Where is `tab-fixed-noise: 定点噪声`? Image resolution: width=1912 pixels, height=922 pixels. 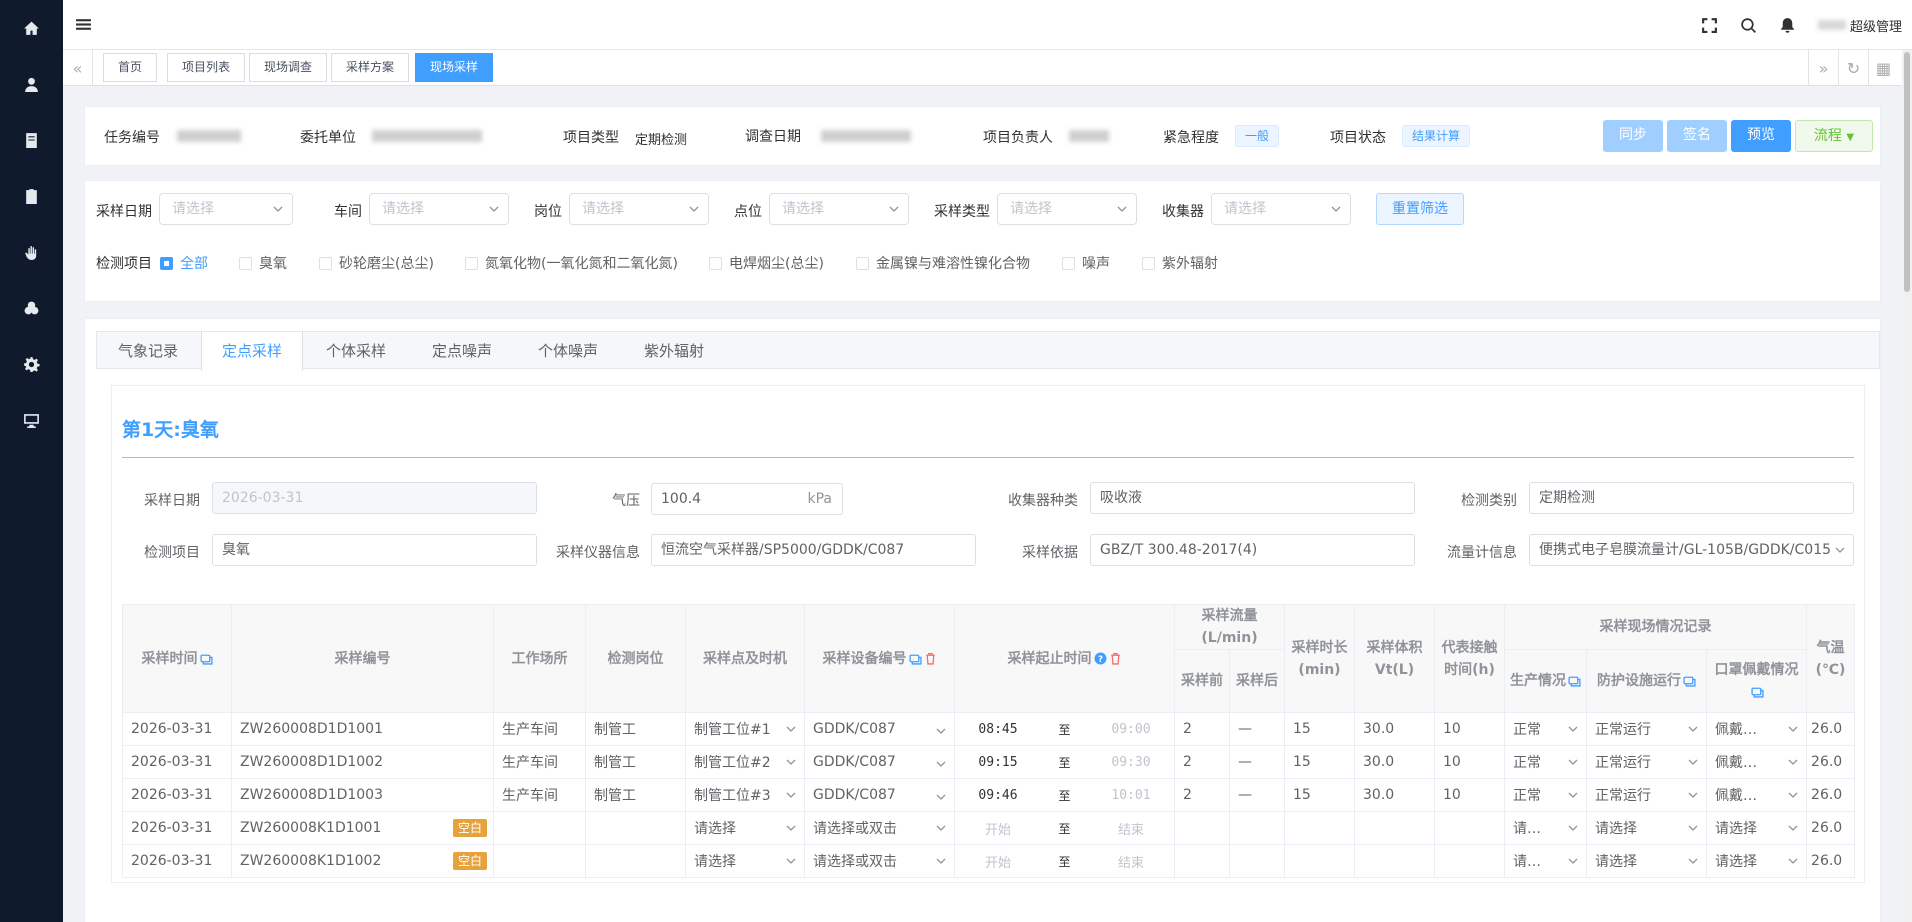 tab-fixed-noise: 定点噪声 is located at coordinates (462, 351).